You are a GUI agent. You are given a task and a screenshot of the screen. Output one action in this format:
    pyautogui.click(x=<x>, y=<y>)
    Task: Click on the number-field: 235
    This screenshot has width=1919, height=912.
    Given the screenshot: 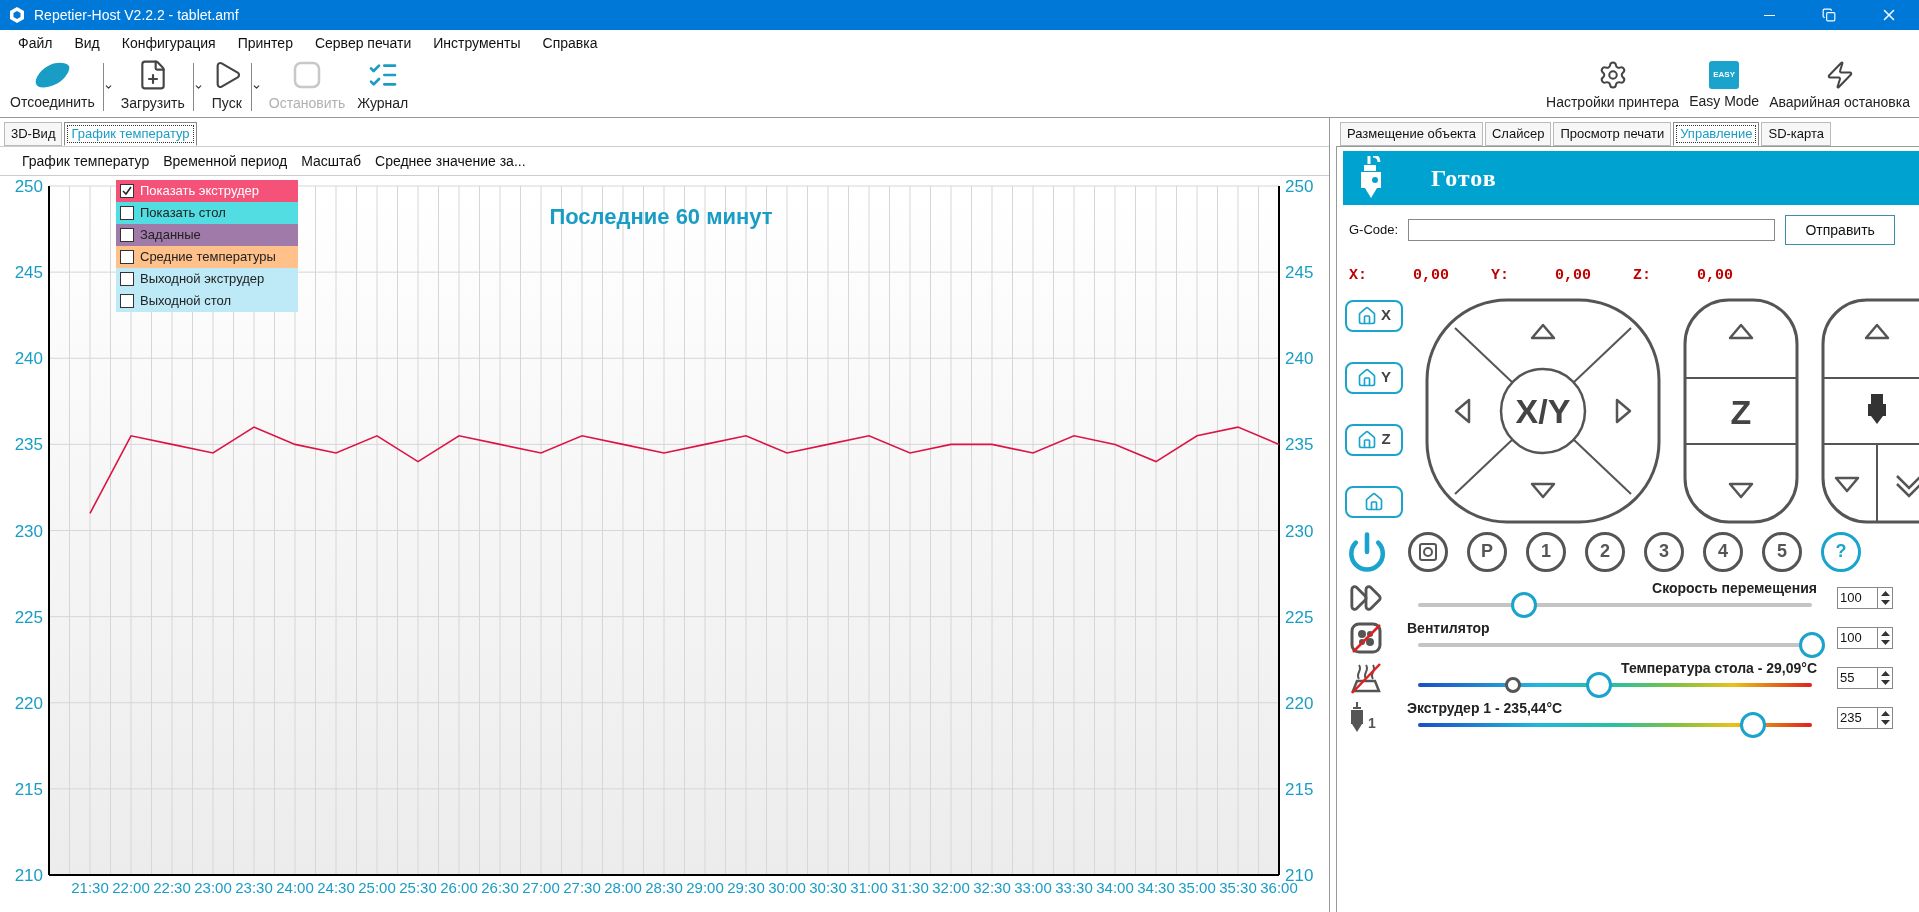 What is the action you would take?
    pyautogui.click(x=1857, y=717)
    